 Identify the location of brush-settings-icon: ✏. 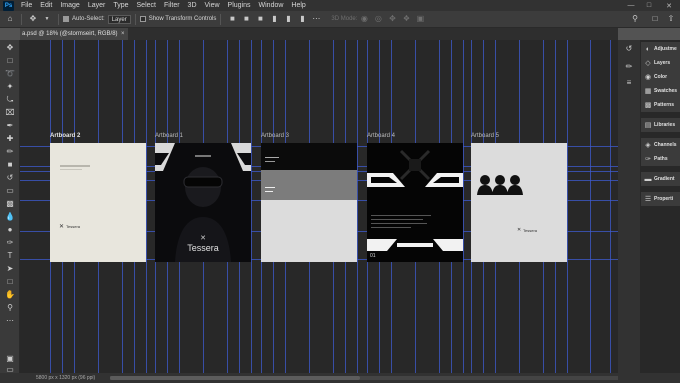
(629, 67).